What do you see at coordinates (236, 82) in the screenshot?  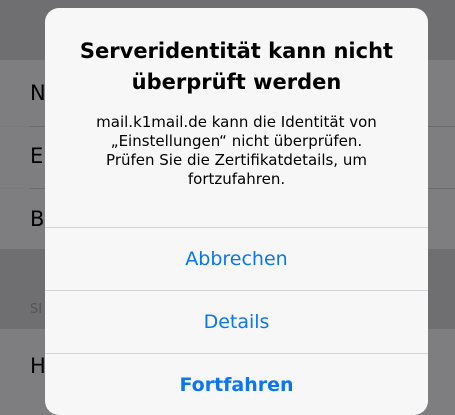 I see `alert-title-line: überprüft werden` at bounding box center [236, 82].